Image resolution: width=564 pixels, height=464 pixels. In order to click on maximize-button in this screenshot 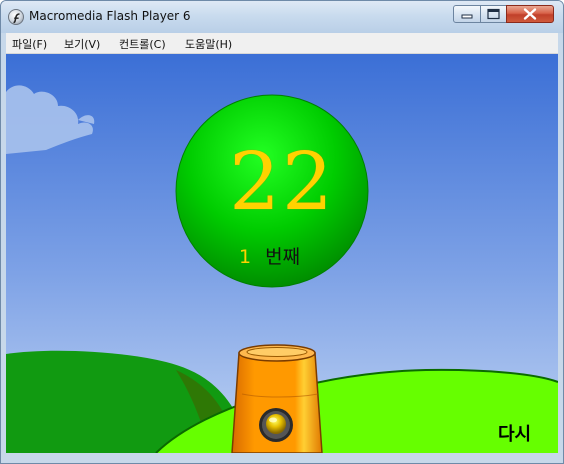, I will do `click(493, 14)`.